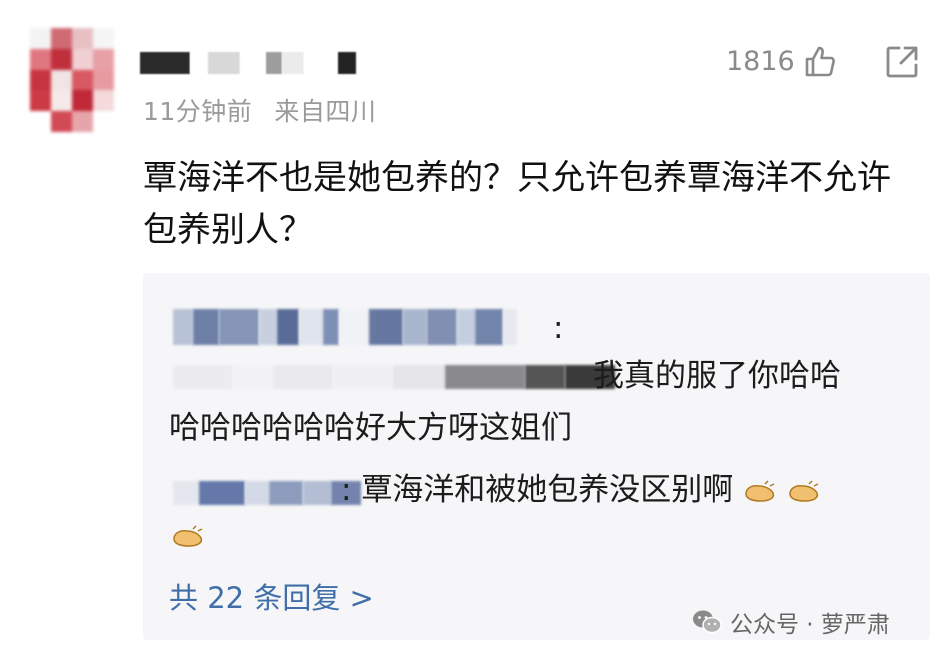 Image resolution: width=949 pixels, height=656 pixels. What do you see at coordinates (902, 62) in the screenshot?
I see `share-icon` at bounding box center [902, 62].